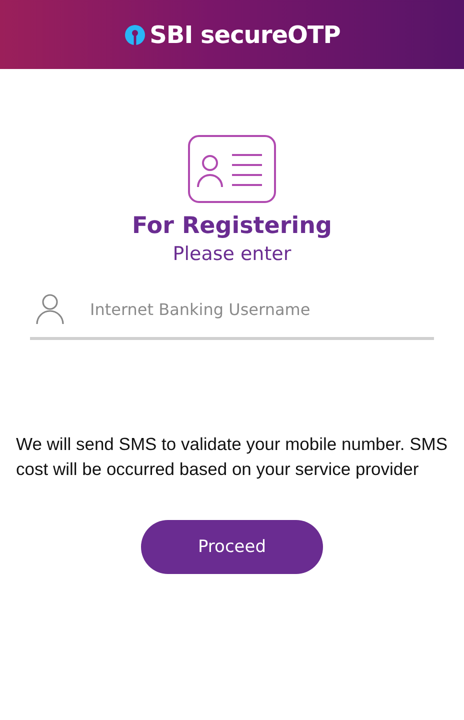 This screenshot has width=464, height=720. I want to click on subheading: Please enter, so click(232, 254).